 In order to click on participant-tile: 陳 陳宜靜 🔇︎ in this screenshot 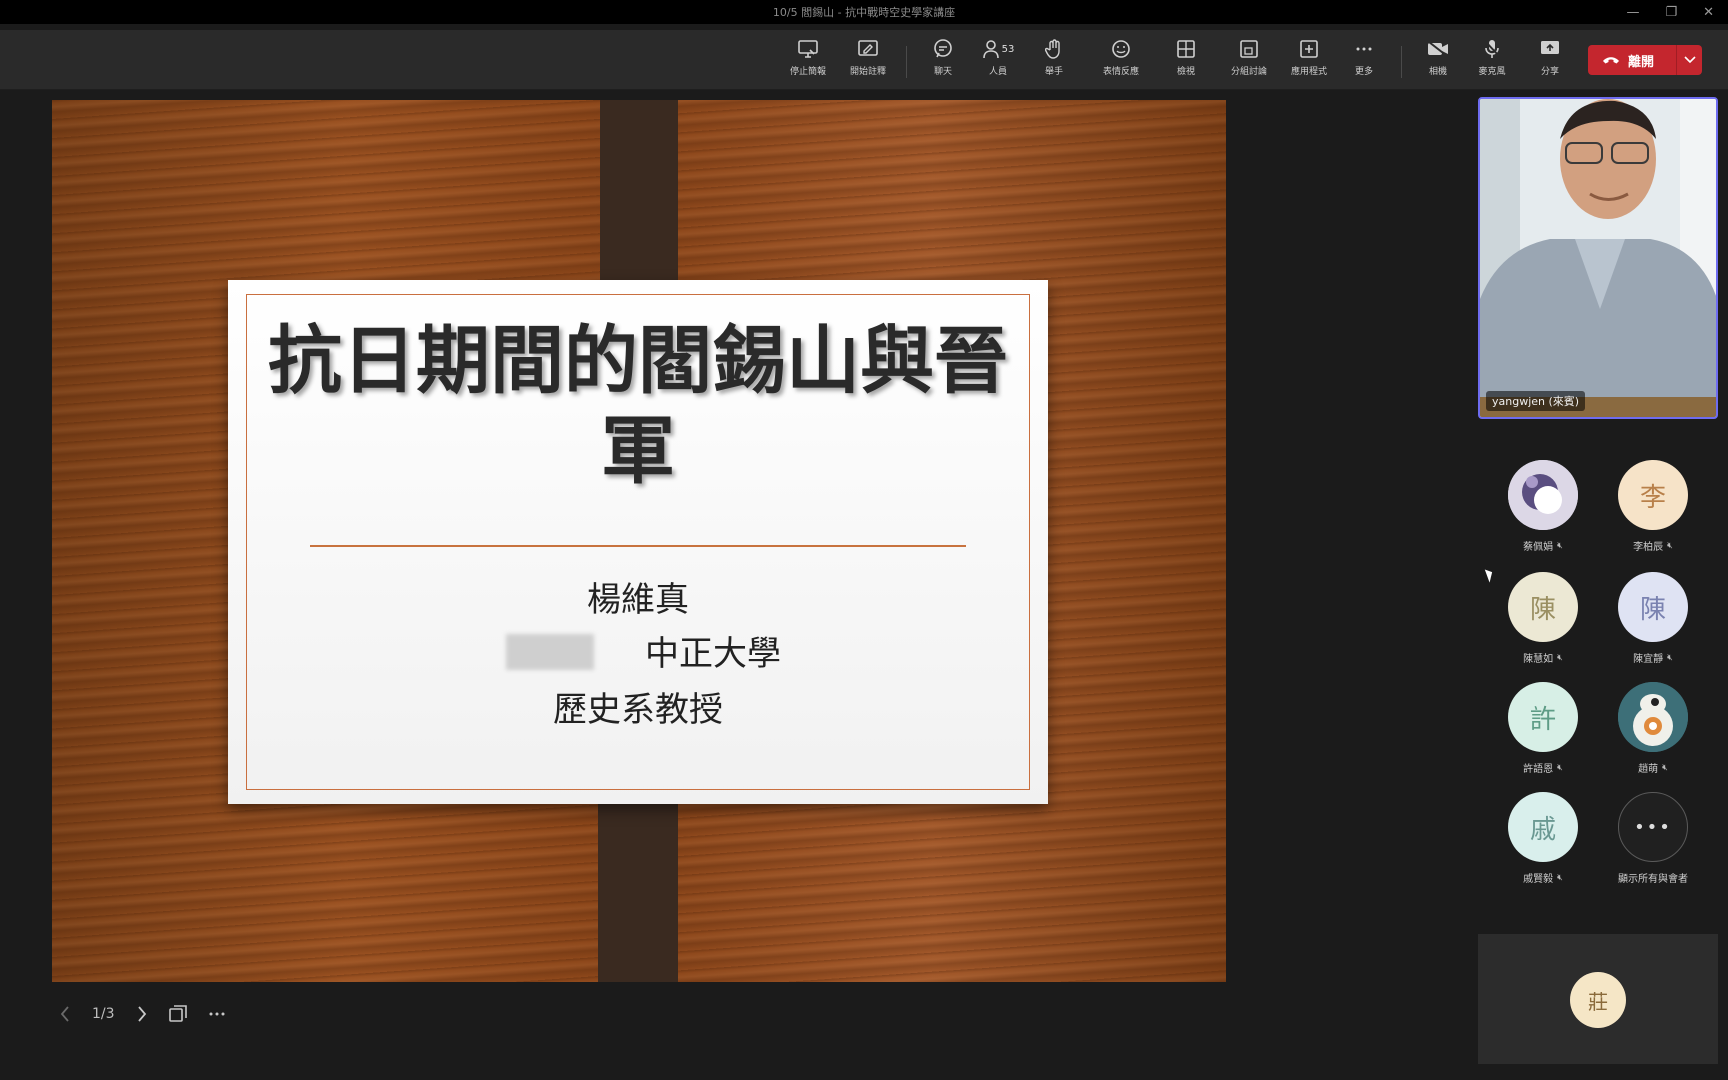, I will do `click(1653, 618)`.